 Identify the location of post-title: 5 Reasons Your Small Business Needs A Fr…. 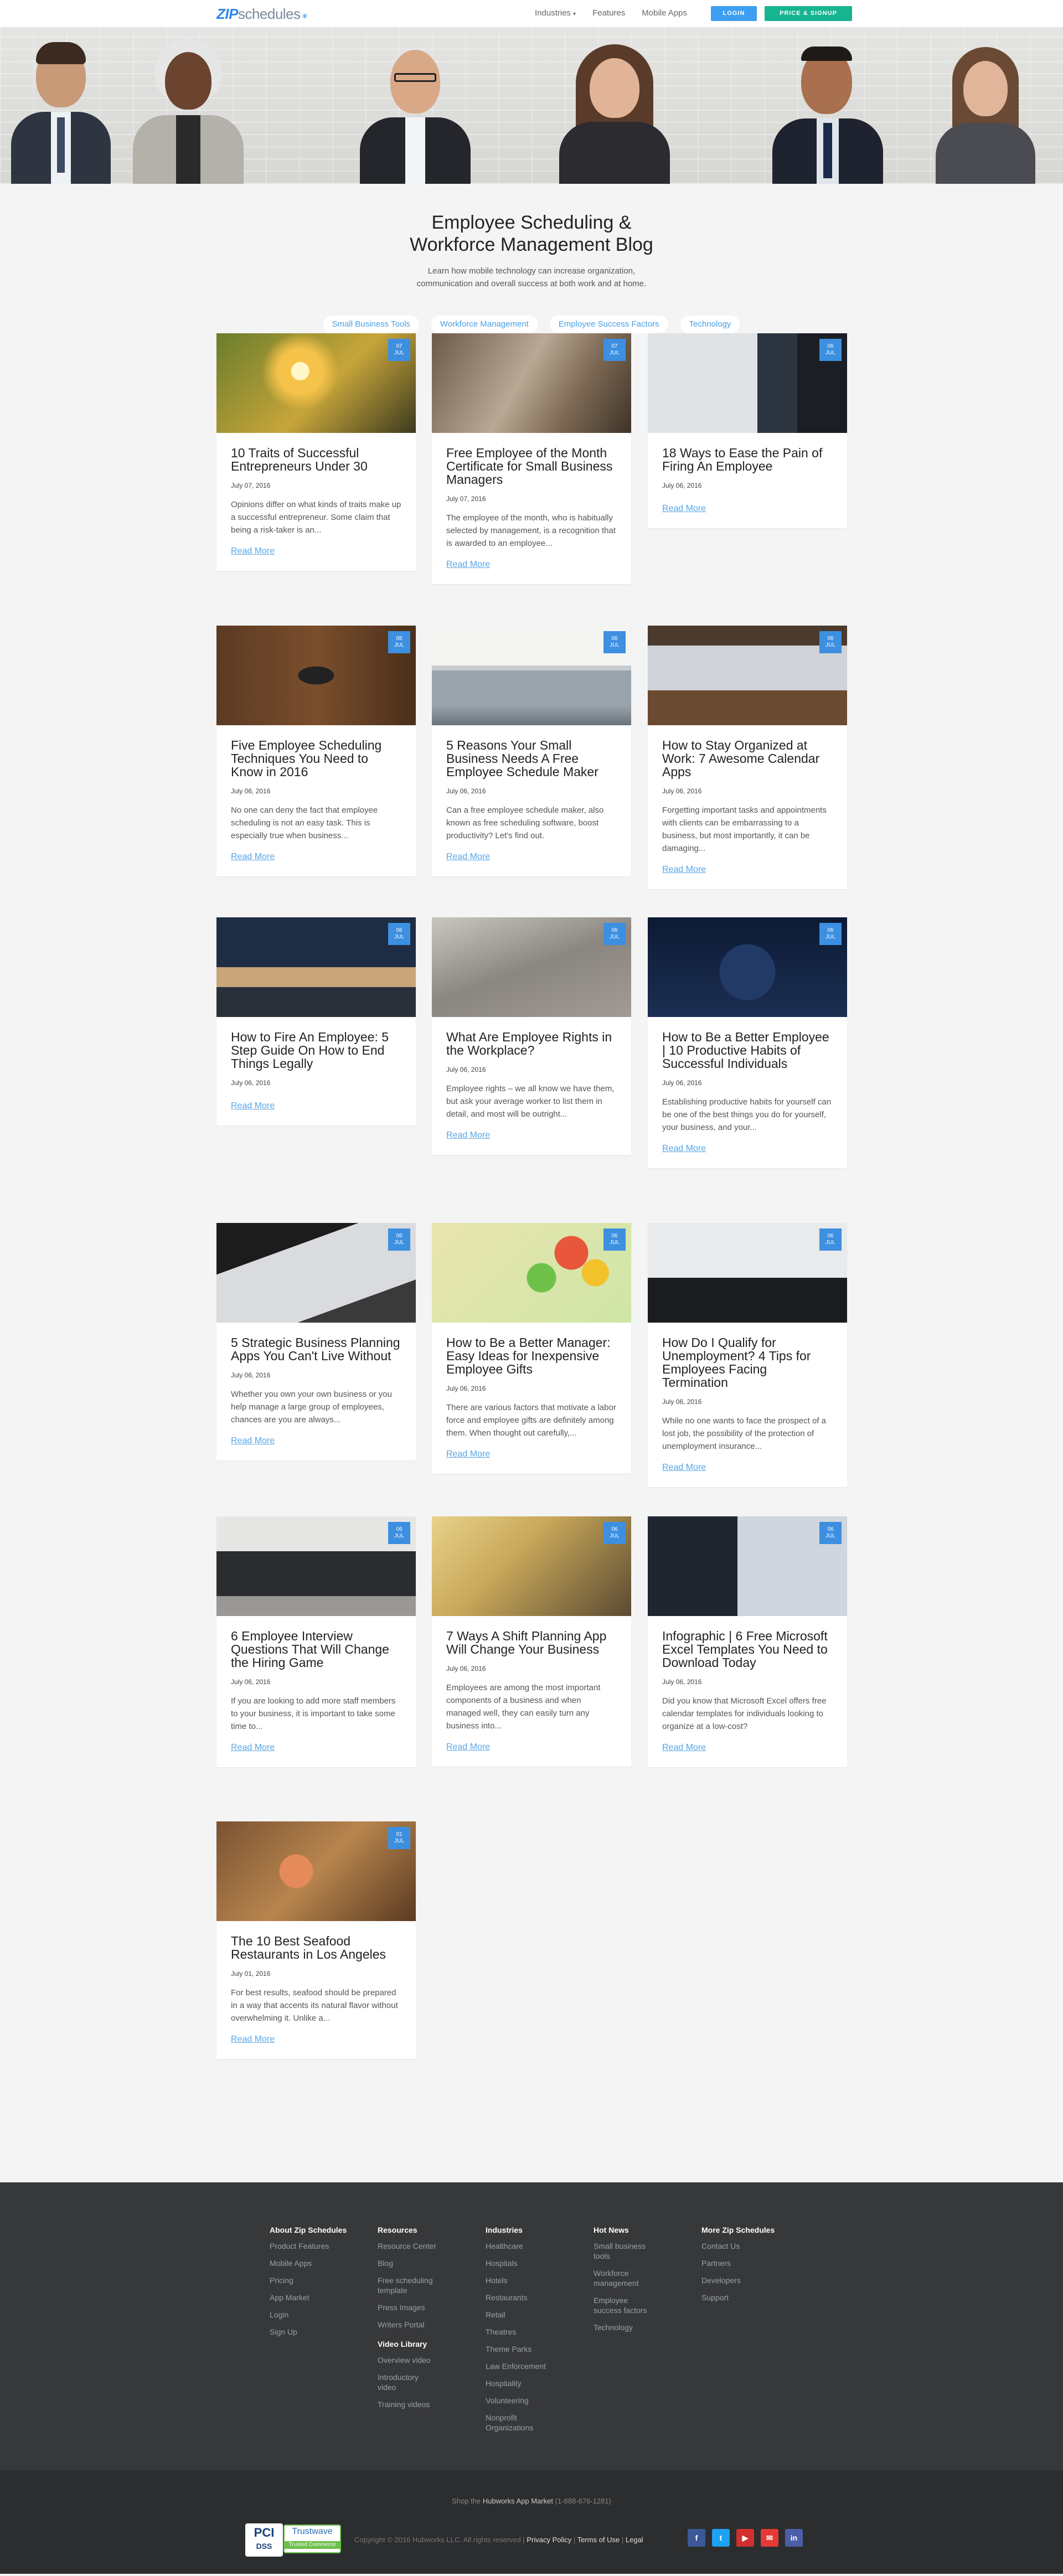
(531, 758).